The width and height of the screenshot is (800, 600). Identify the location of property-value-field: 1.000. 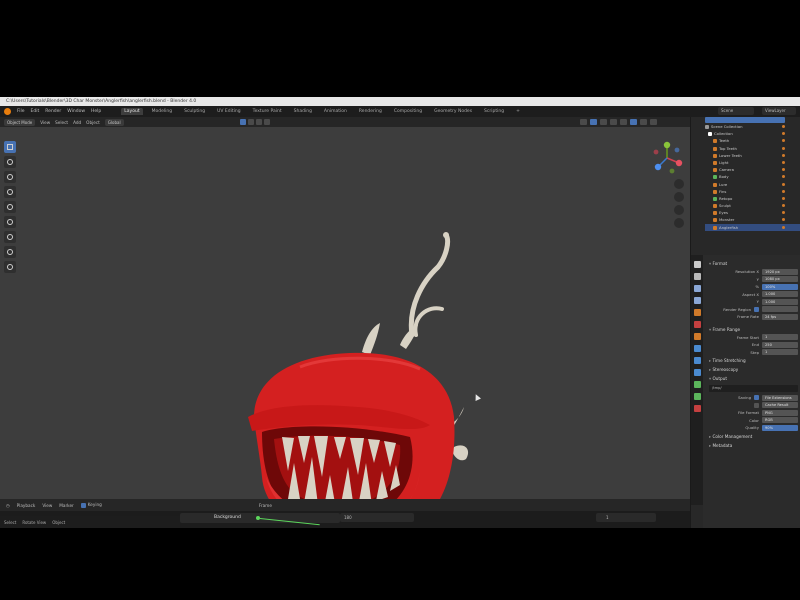
(780, 301).